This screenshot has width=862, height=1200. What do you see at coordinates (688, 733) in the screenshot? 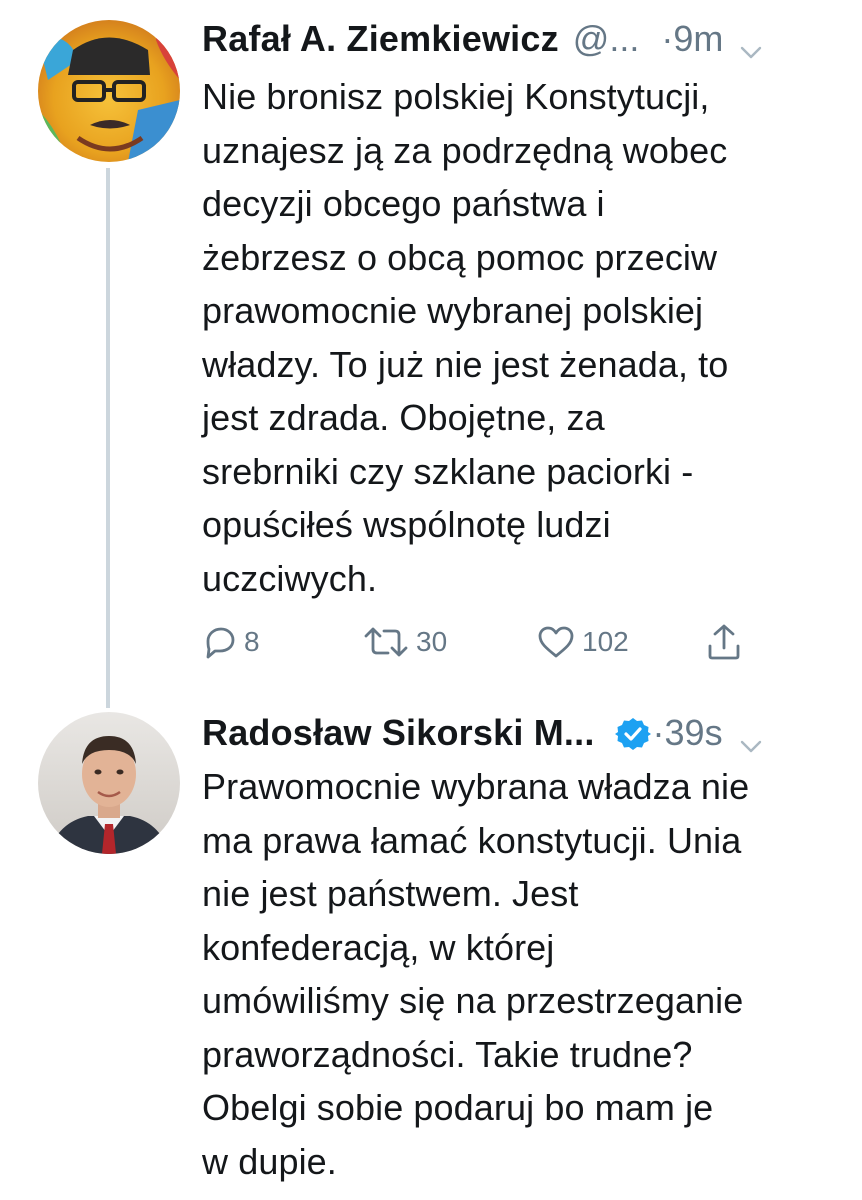
I see `tweet-time: ·39s` at bounding box center [688, 733].